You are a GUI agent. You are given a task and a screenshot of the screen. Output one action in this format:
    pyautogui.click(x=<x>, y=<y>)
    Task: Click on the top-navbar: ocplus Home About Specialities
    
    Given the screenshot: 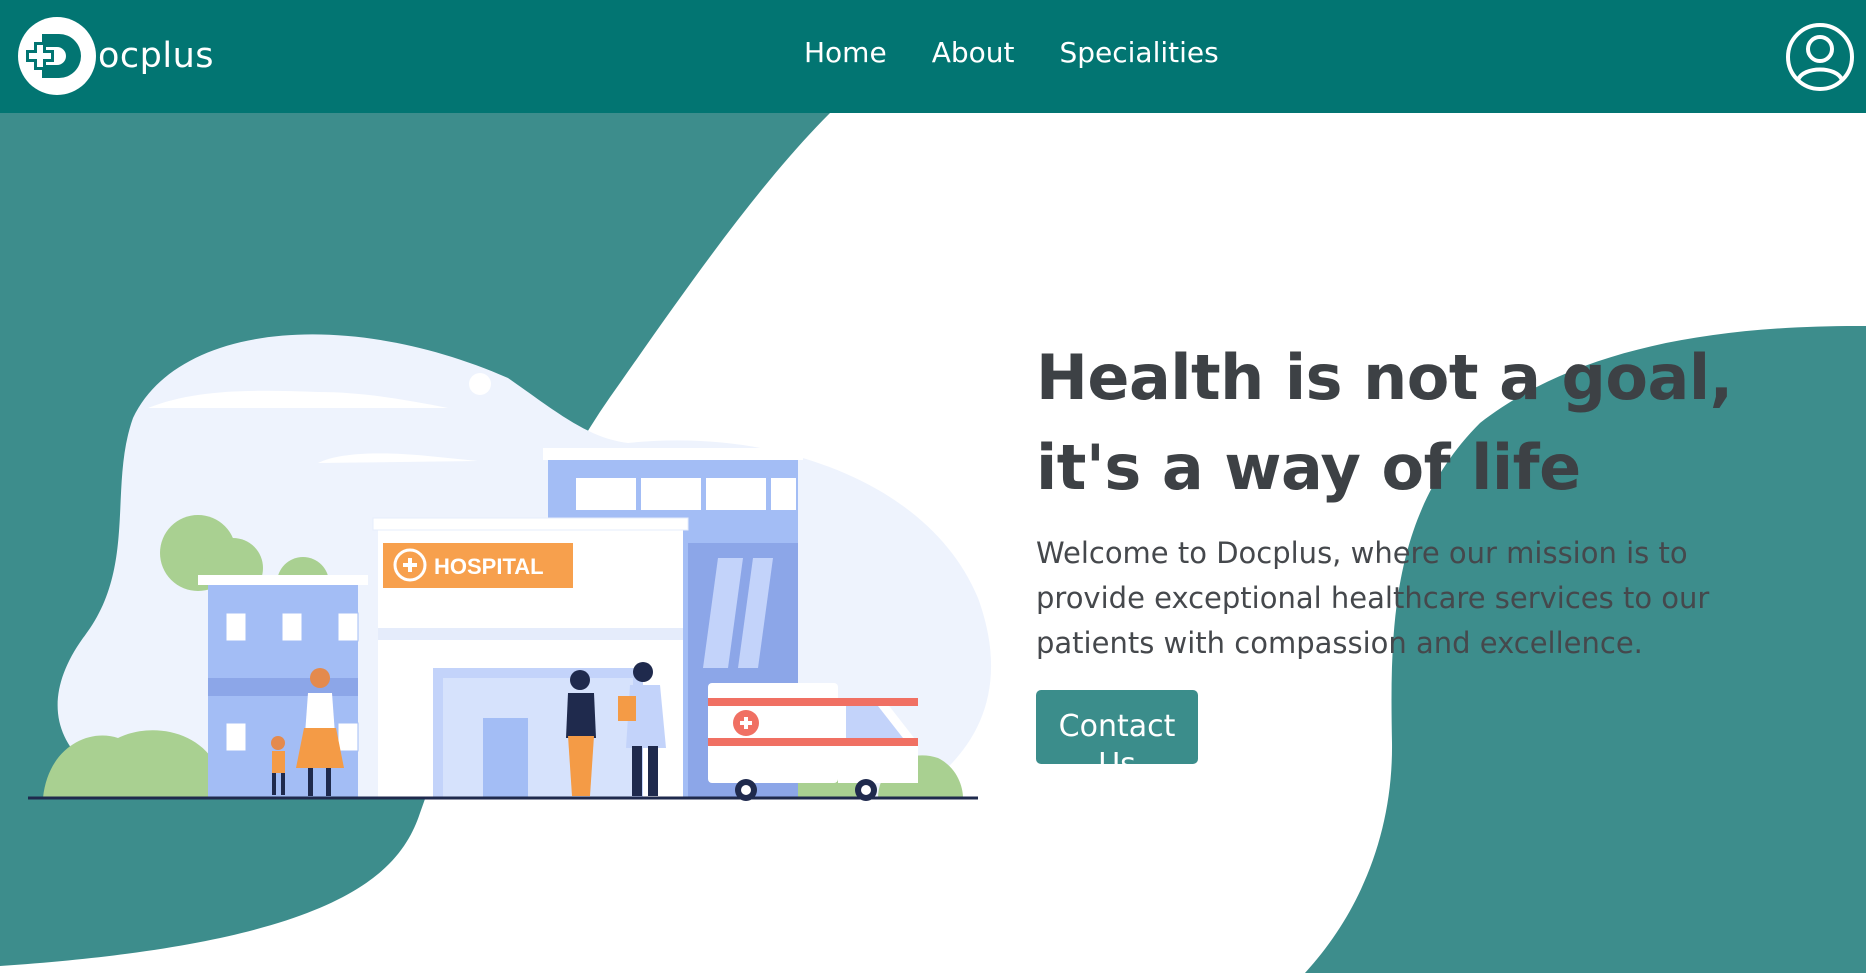 What is the action you would take?
    pyautogui.click(x=933, y=56)
    